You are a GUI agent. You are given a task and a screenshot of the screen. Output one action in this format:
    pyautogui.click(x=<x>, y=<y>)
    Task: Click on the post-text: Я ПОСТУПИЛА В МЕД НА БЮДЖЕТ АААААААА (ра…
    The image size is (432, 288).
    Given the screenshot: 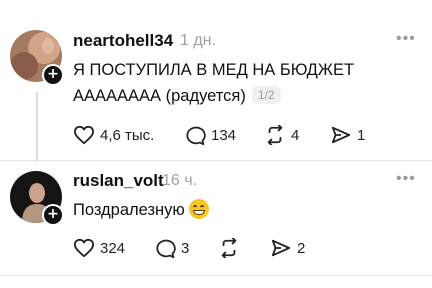 What is the action you would take?
    pyautogui.click(x=245, y=83)
    